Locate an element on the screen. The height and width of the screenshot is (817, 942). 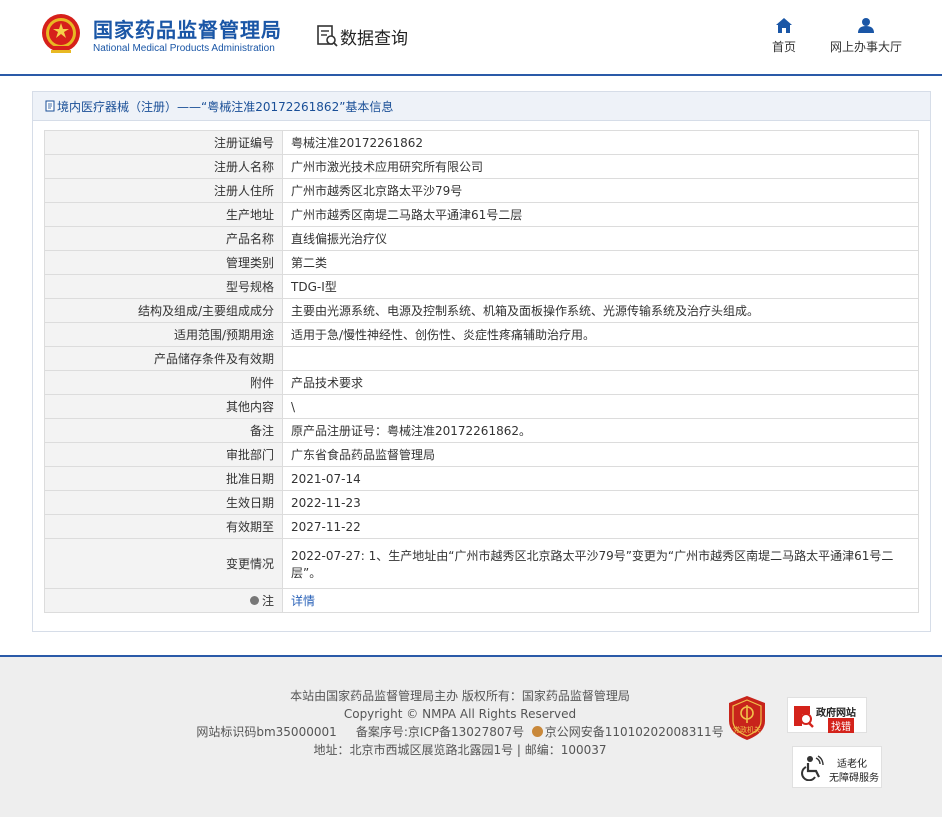
field-value: 粤械注准20172261862 is located at coordinates (600, 142).